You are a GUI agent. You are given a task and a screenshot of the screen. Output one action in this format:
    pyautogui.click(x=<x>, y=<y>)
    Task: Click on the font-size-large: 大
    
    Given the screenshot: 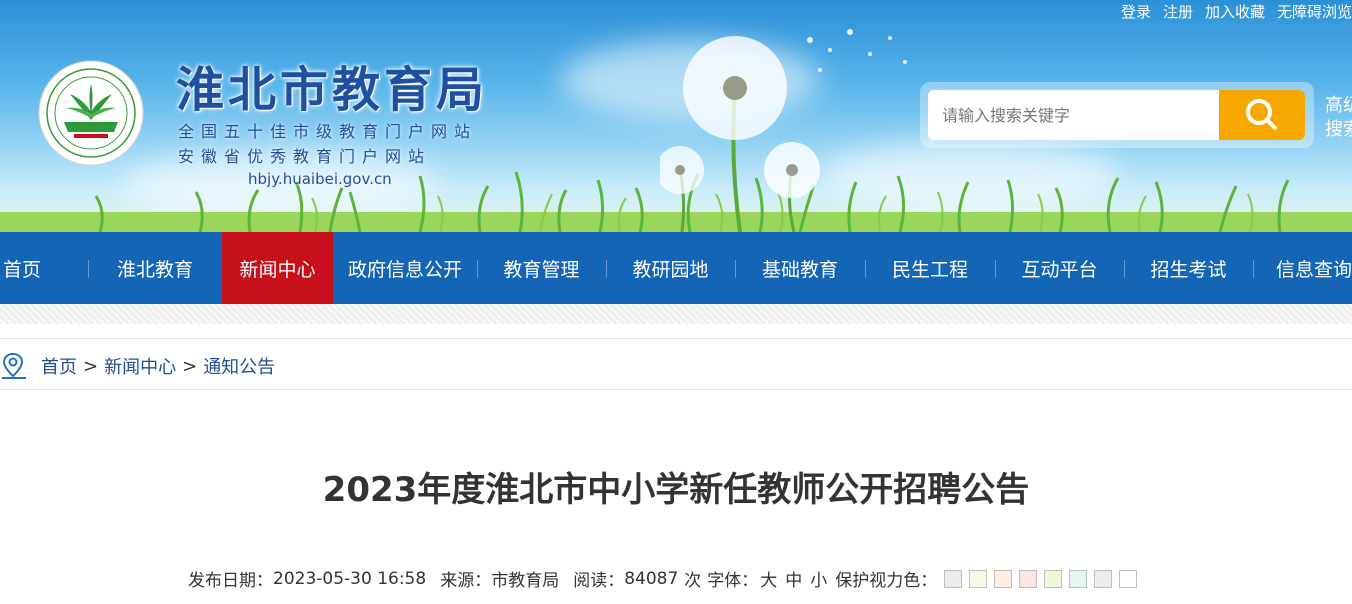 What is the action you would take?
    pyautogui.click(x=768, y=578)
    